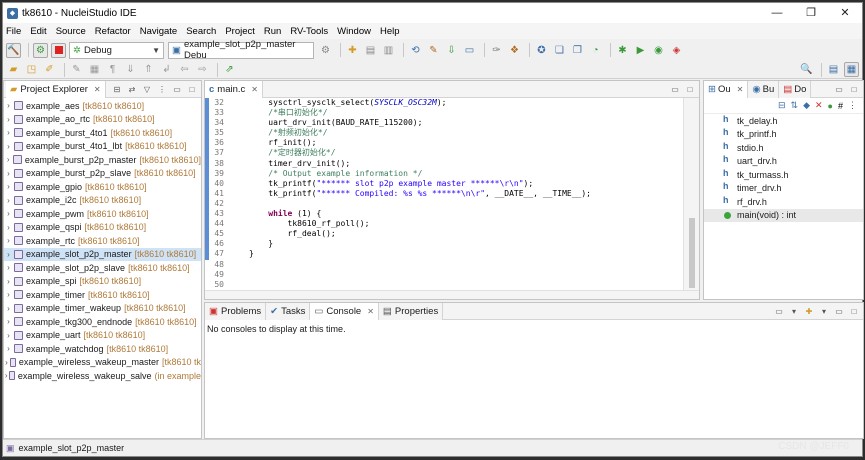 The width and height of the screenshot is (865, 460). Describe the element at coordinates (40, 50) in the screenshot. I see `debug-gear-icon: ⚙` at that location.